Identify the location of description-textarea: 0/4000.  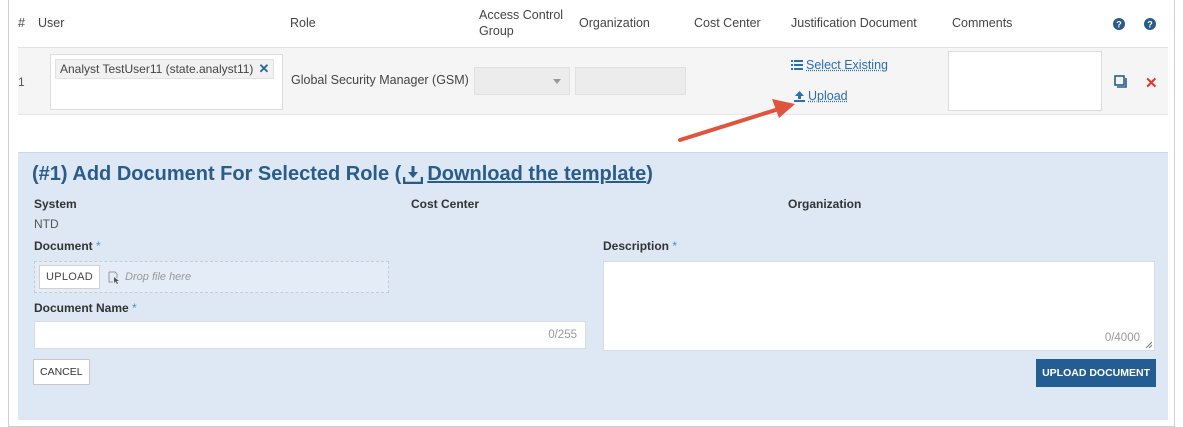
(879, 306).